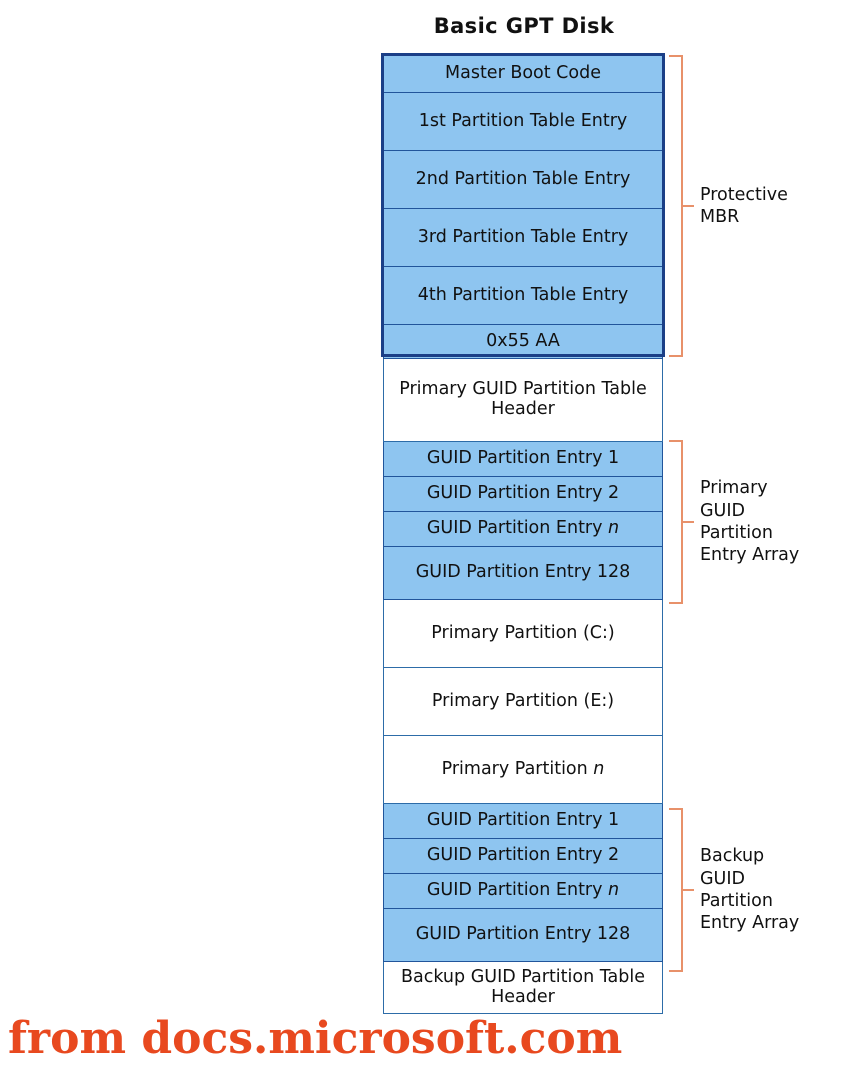 The image size is (858, 1074). I want to click on disk-row-label: Primary GUID Partition Table Header, so click(523, 399).